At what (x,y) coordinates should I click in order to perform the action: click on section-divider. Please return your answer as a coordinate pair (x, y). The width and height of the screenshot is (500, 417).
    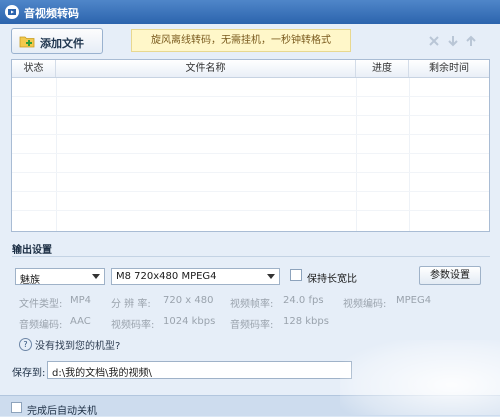
    Looking at the image, I should click on (251, 256).